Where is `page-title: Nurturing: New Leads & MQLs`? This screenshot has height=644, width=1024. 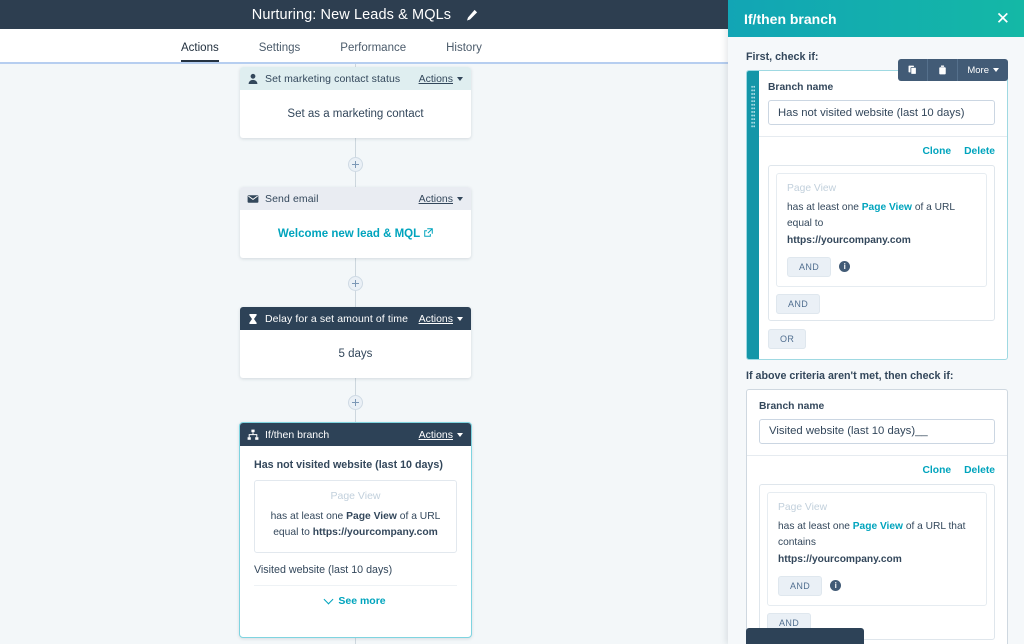 page-title: Nurturing: New Leads & MQLs is located at coordinates (365, 15).